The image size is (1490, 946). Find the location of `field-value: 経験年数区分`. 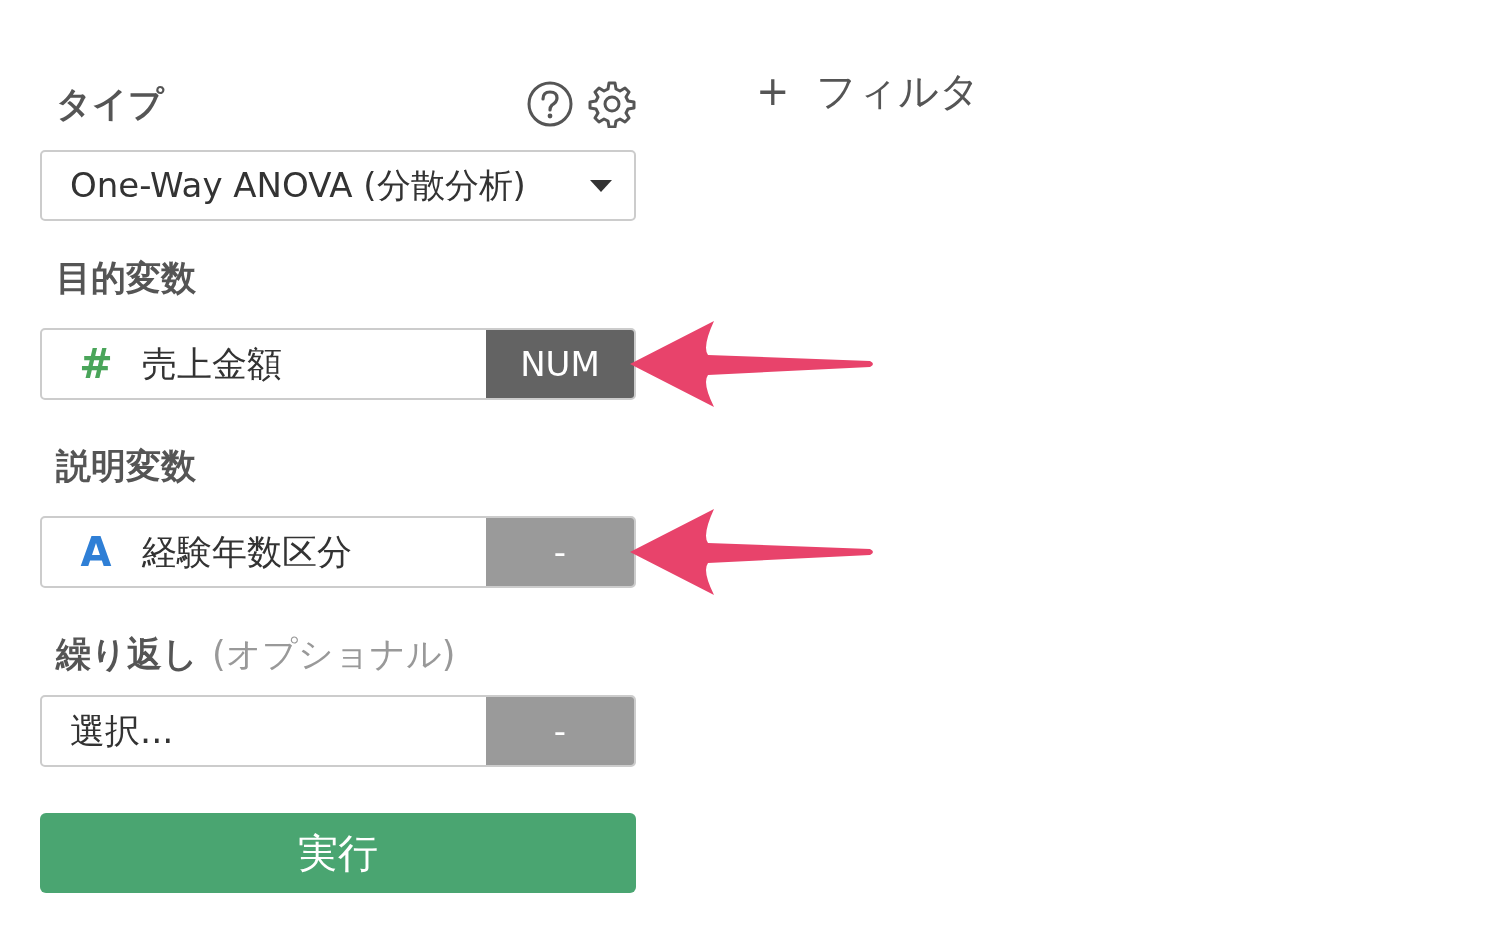

field-value: 経験年数区分 is located at coordinates (247, 552).